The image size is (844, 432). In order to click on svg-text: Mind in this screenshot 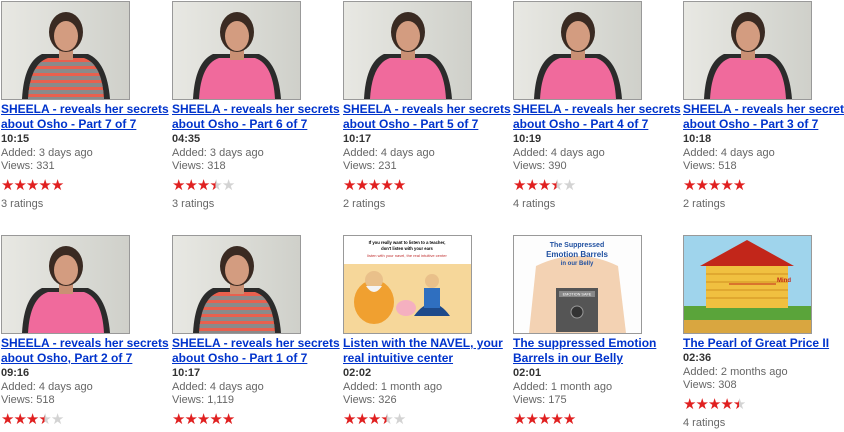, I will do `click(784, 281)`.